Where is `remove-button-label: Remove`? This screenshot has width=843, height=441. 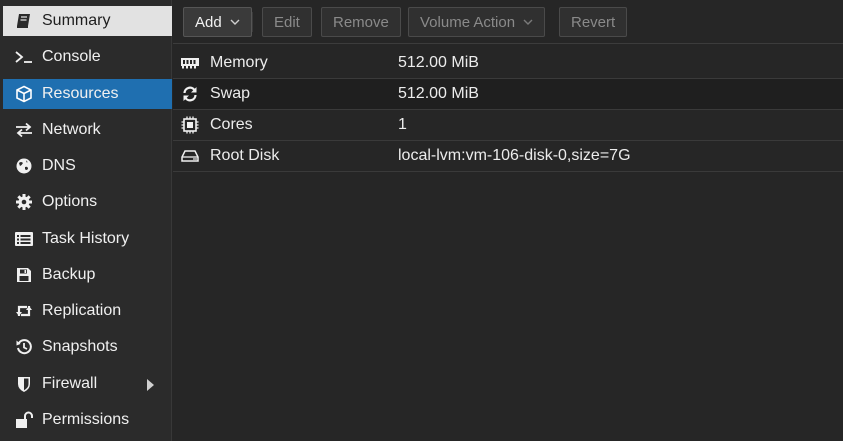 remove-button-label: Remove is located at coordinates (361, 22).